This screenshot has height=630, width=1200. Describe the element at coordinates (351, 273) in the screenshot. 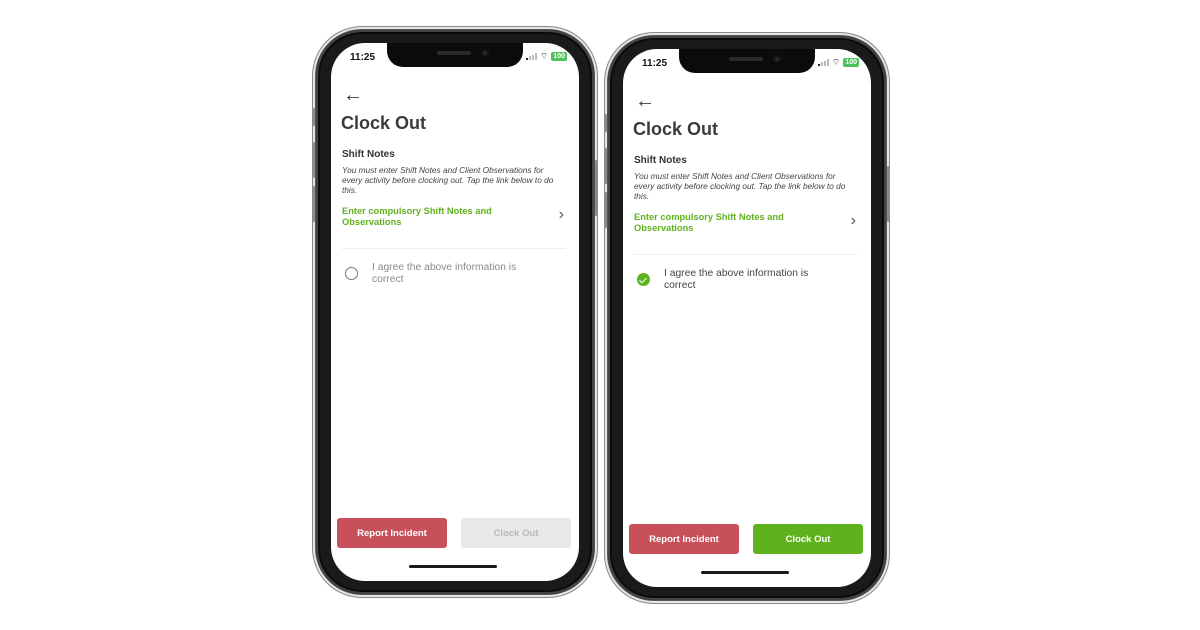

I see `agree-checkbox` at that location.